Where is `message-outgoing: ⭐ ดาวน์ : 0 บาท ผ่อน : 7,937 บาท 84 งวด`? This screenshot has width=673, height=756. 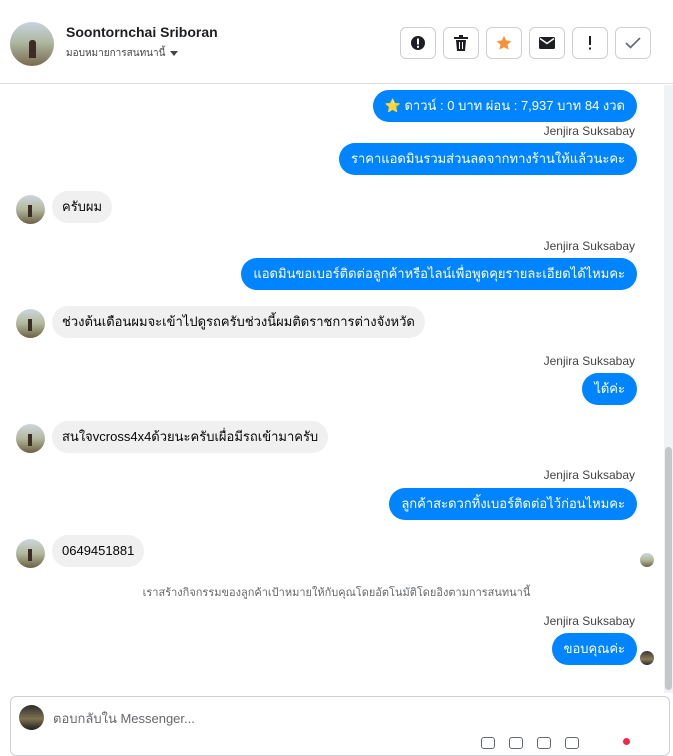 message-outgoing: ⭐ ดาวน์ : 0 บาท ผ่อน : 7,937 บาท 84 งวด is located at coordinates (504, 106).